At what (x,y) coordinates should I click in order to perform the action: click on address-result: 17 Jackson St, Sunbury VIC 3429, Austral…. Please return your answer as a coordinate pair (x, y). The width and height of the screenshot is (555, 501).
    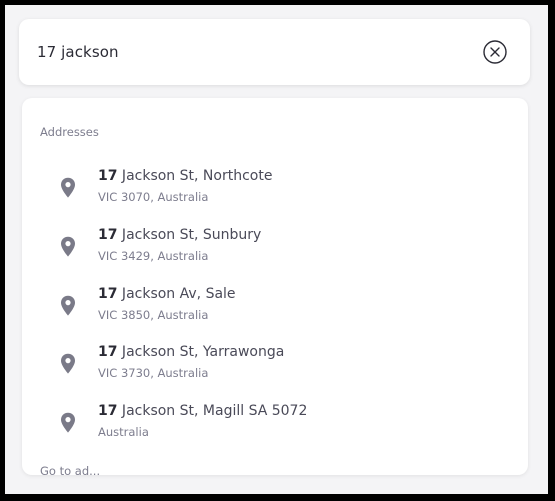
    Looking at the image, I should click on (275, 255).